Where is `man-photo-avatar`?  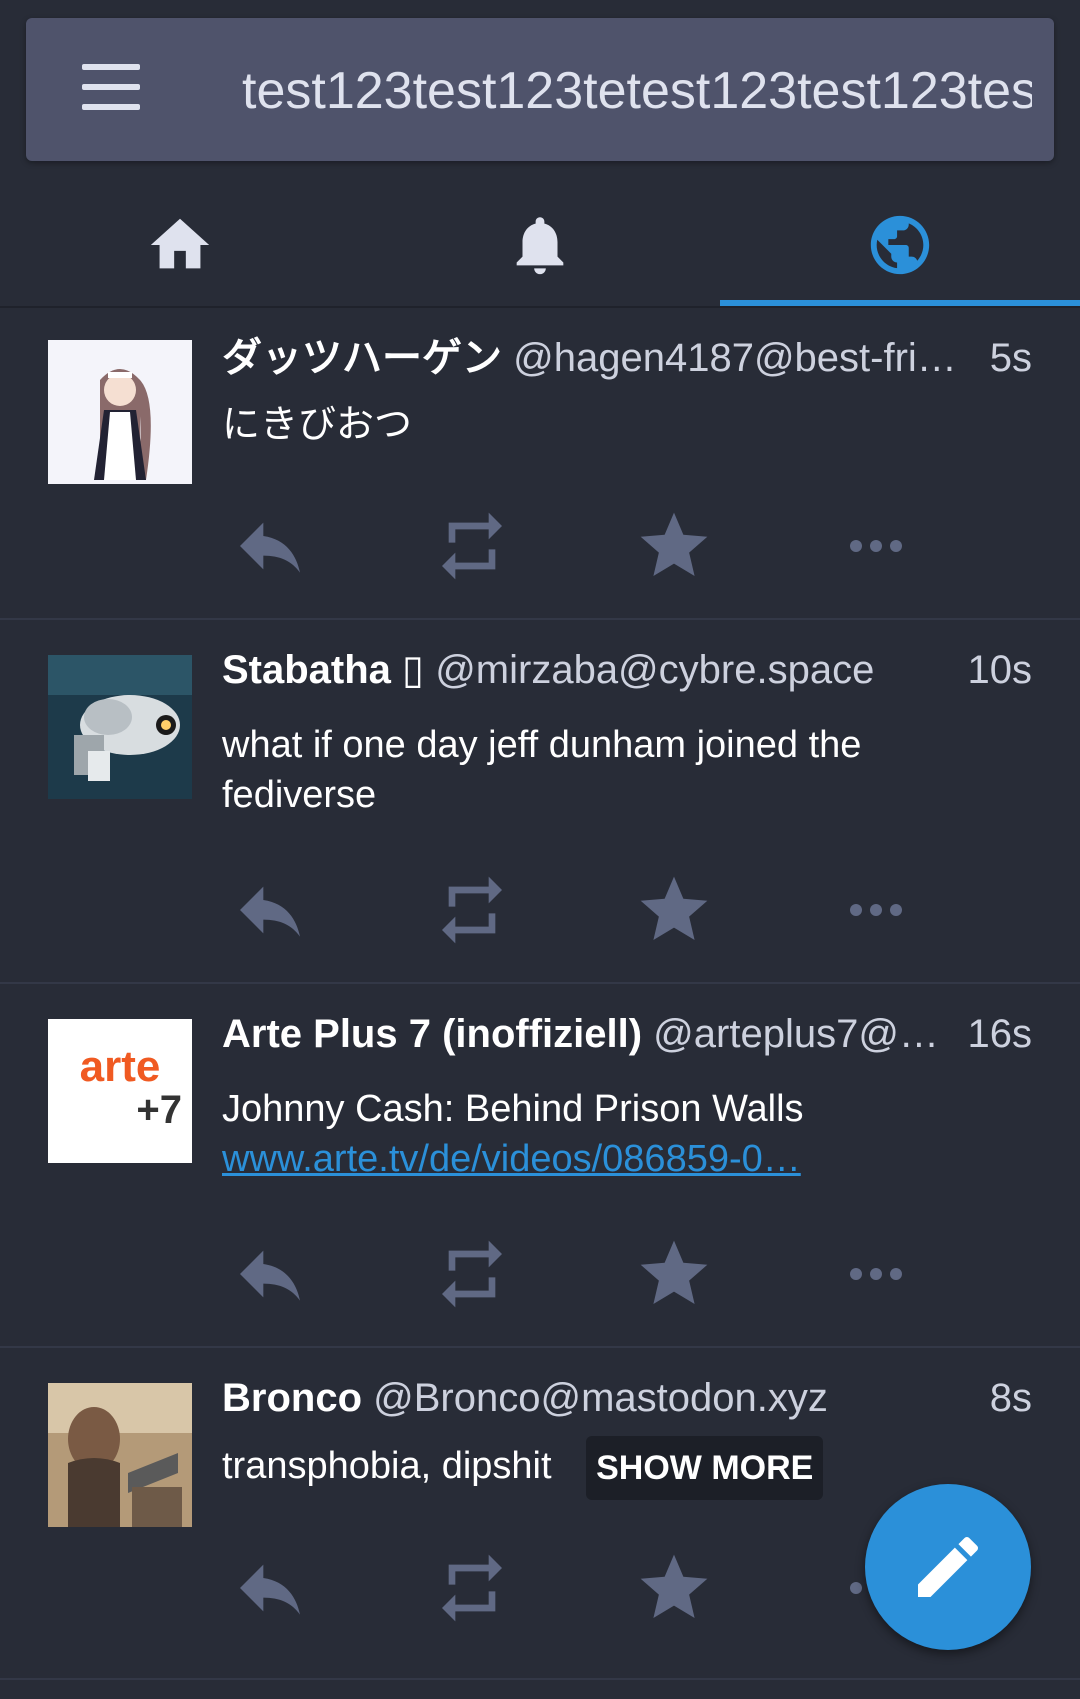 man-photo-avatar is located at coordinates (120, 1455).